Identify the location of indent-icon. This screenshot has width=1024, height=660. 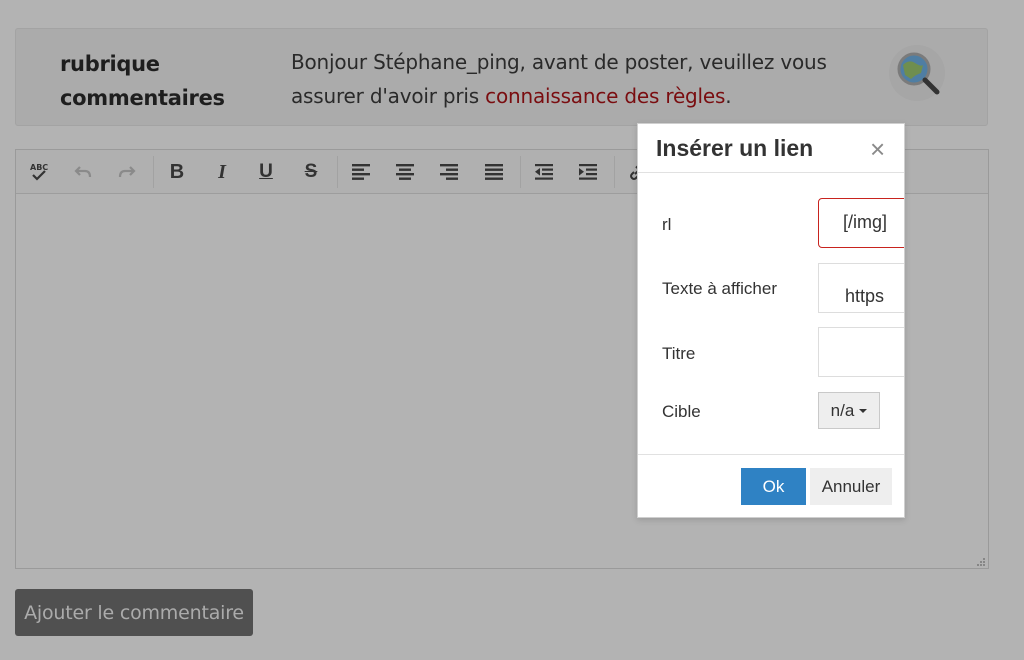
(588, 172).